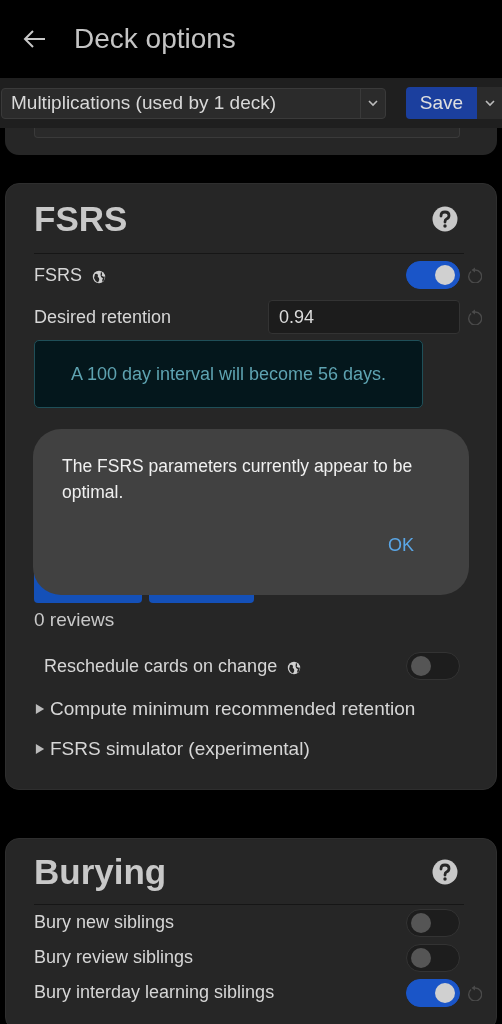 This screenshot has width=502, height=1024. What do you see at coordinates (104, 922) in the screenshot?
I see `setting-label: Bury new siblings` at bounding box center [104, 922].